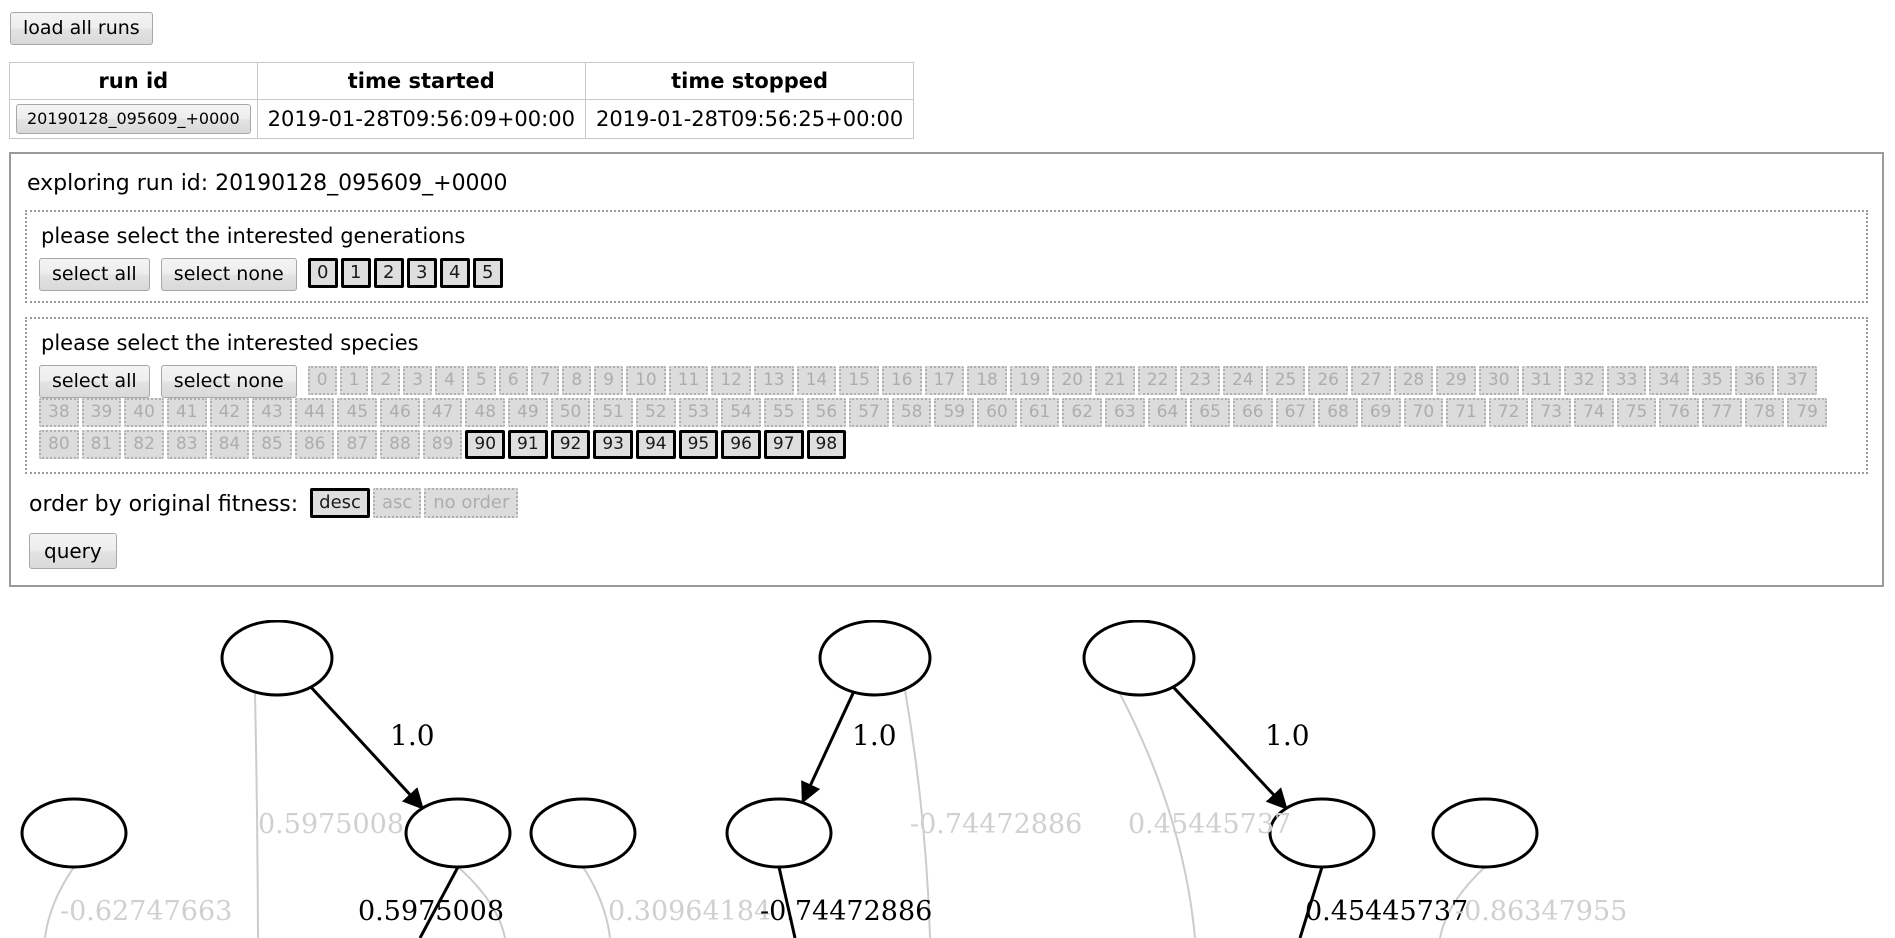 Image resolution: width=1895 pixels, height=938 pixels. Describe the element at coordinates (783, 444) in the screenshot. I see `species-chip-97: 97` at that location.